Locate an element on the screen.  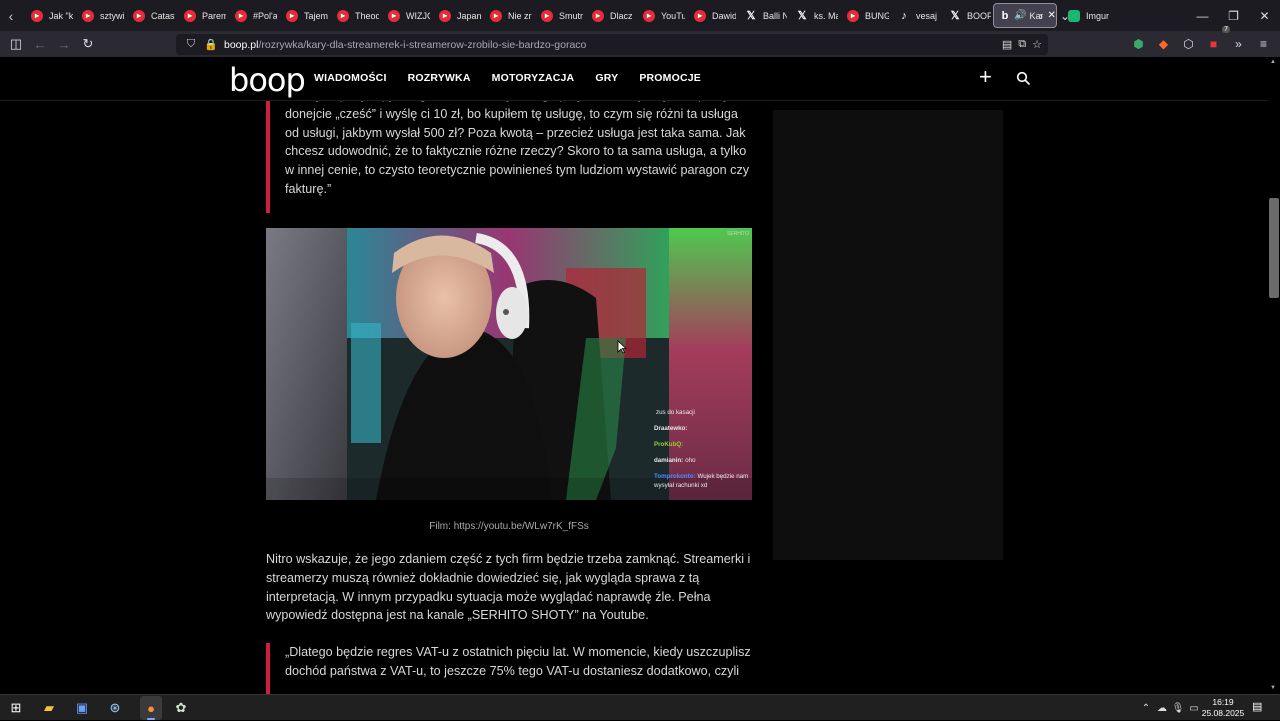
tab-1: ▸ sztywi is located at coordinates (98, 15).